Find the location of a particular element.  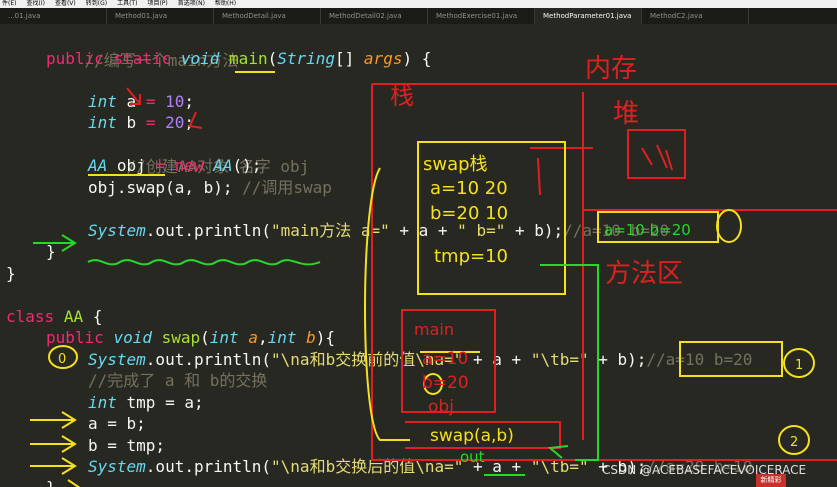

variable: b is located at coordinates (131, 122).